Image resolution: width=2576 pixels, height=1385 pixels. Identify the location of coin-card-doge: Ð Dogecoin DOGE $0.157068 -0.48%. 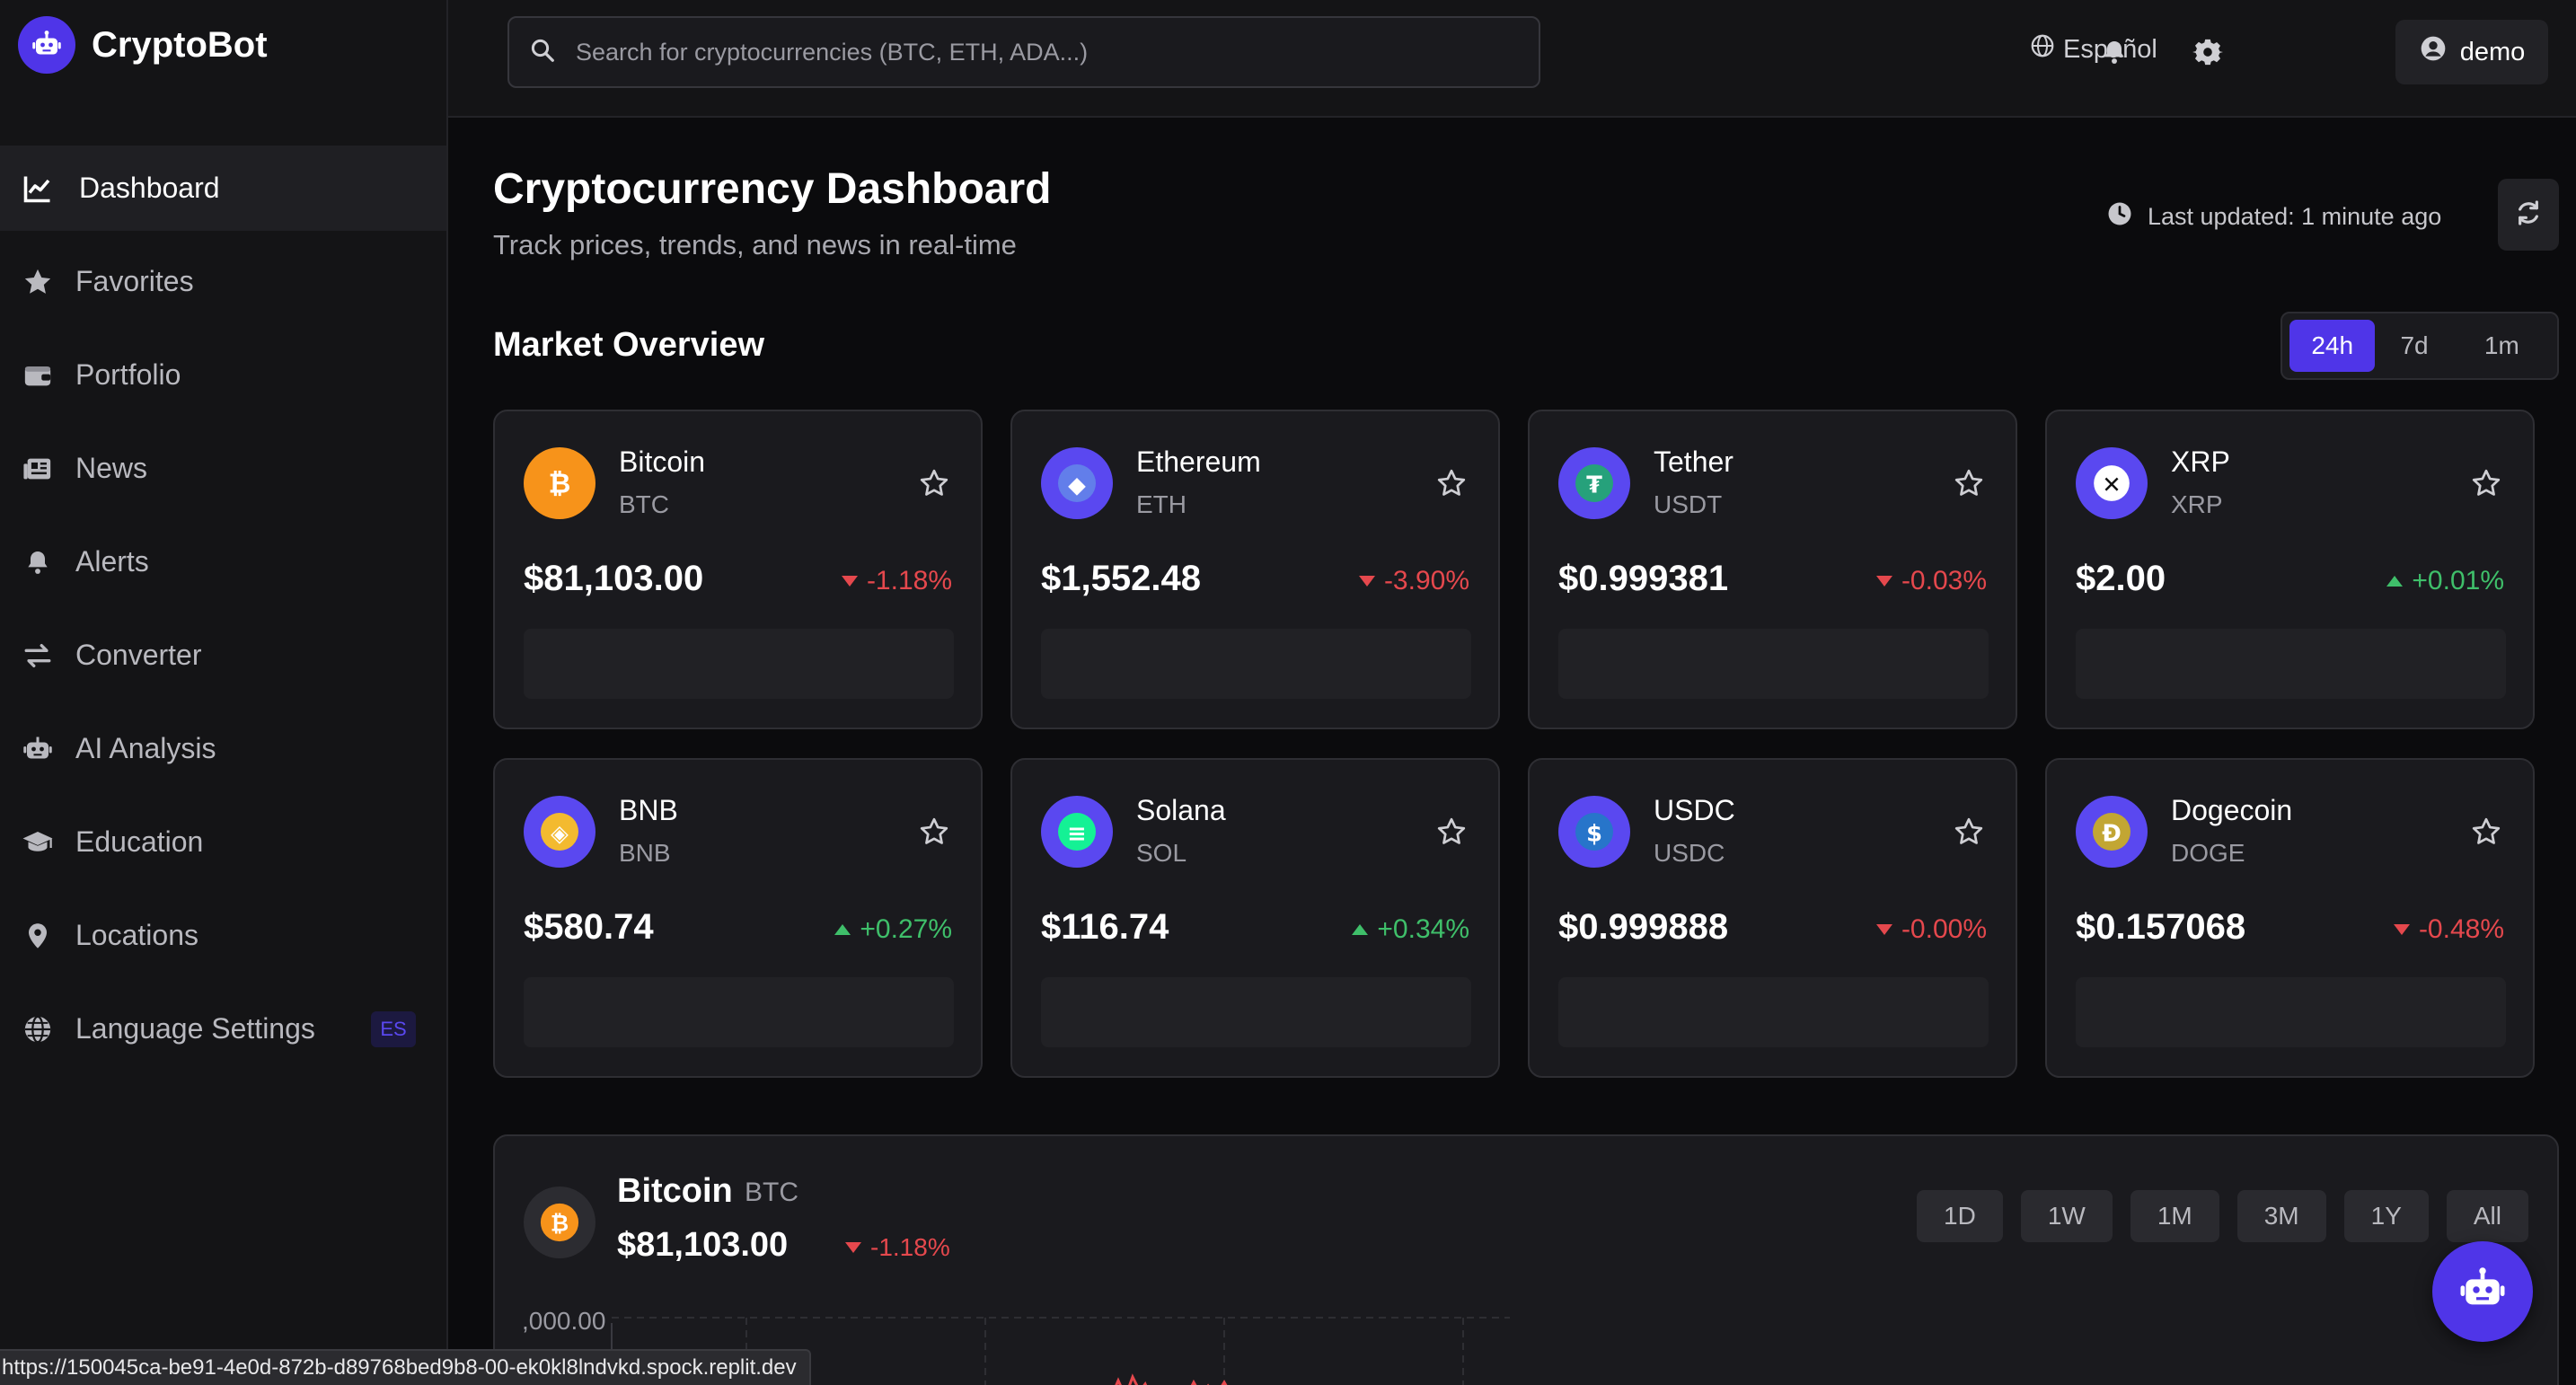
(2290, 918).